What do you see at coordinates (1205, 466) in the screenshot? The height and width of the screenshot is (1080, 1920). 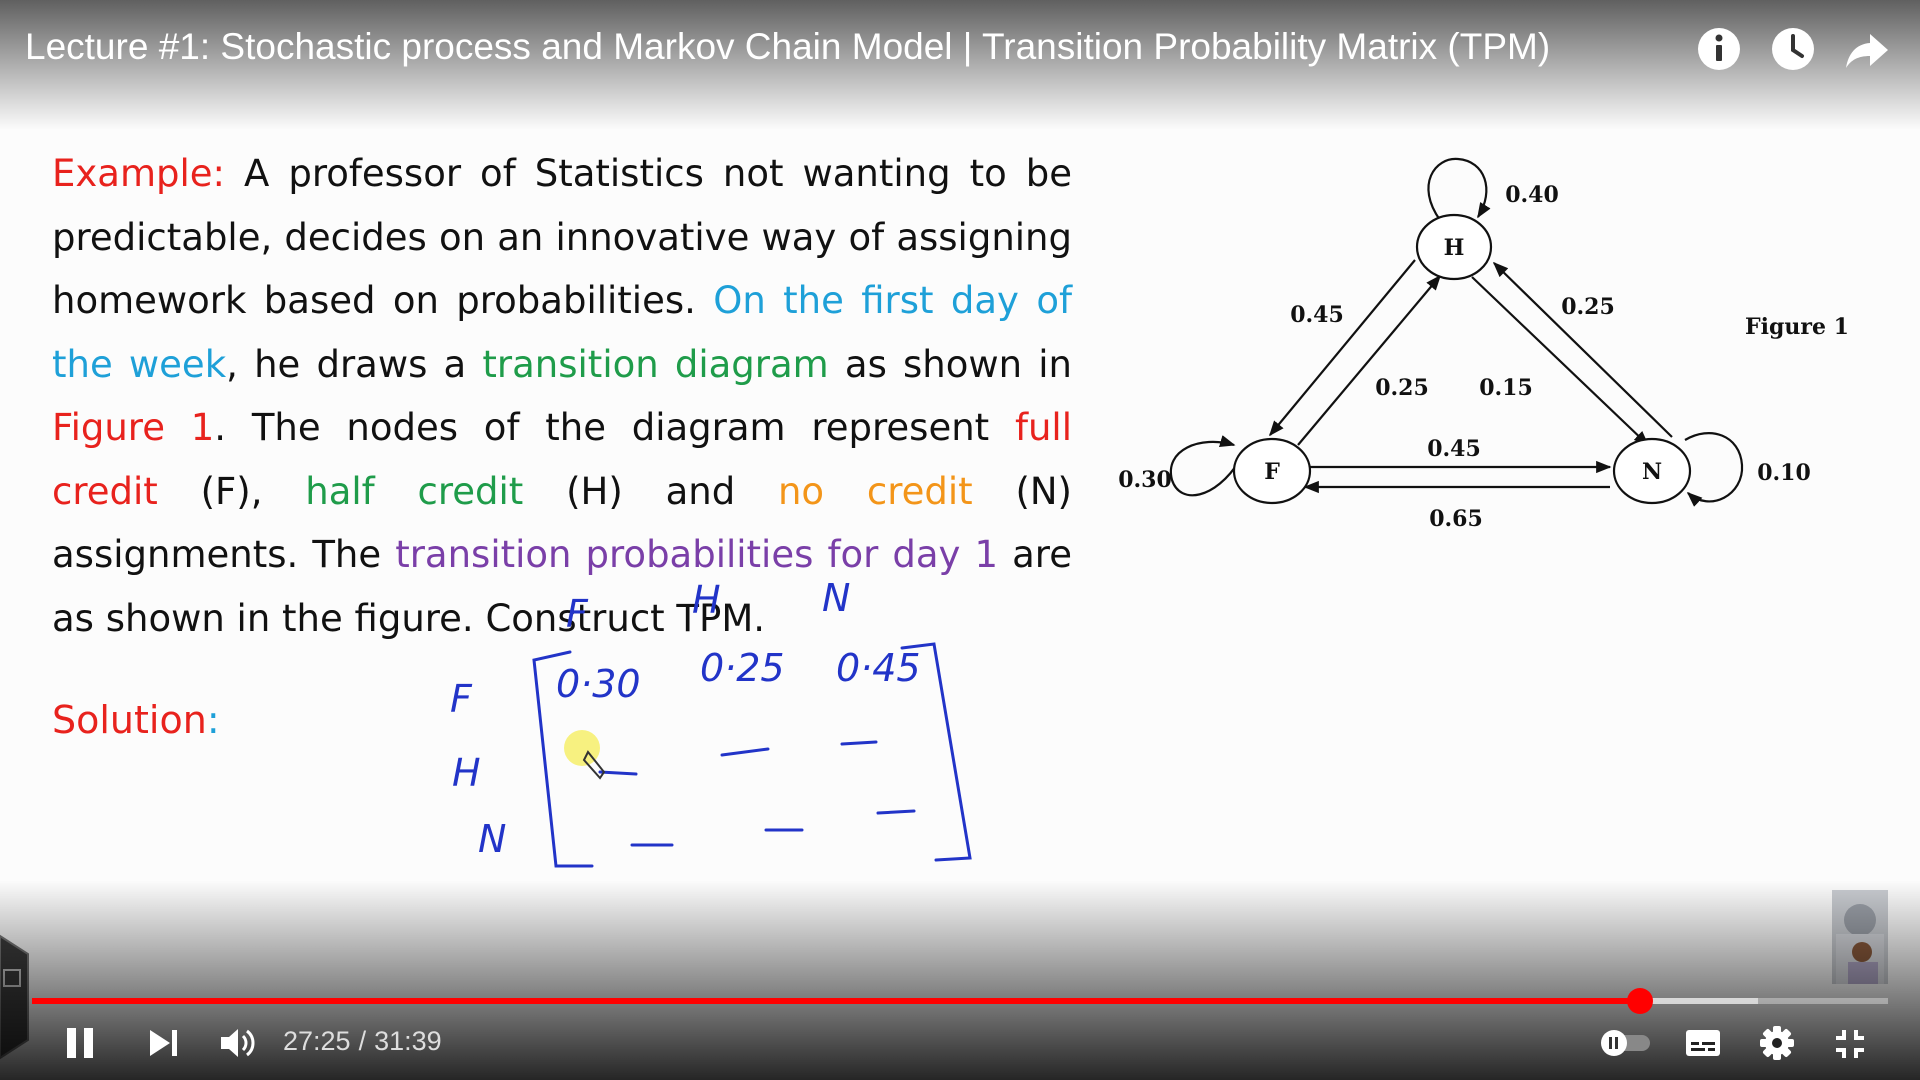 I see `f-self-loop` at bounding box center [1205, 466].